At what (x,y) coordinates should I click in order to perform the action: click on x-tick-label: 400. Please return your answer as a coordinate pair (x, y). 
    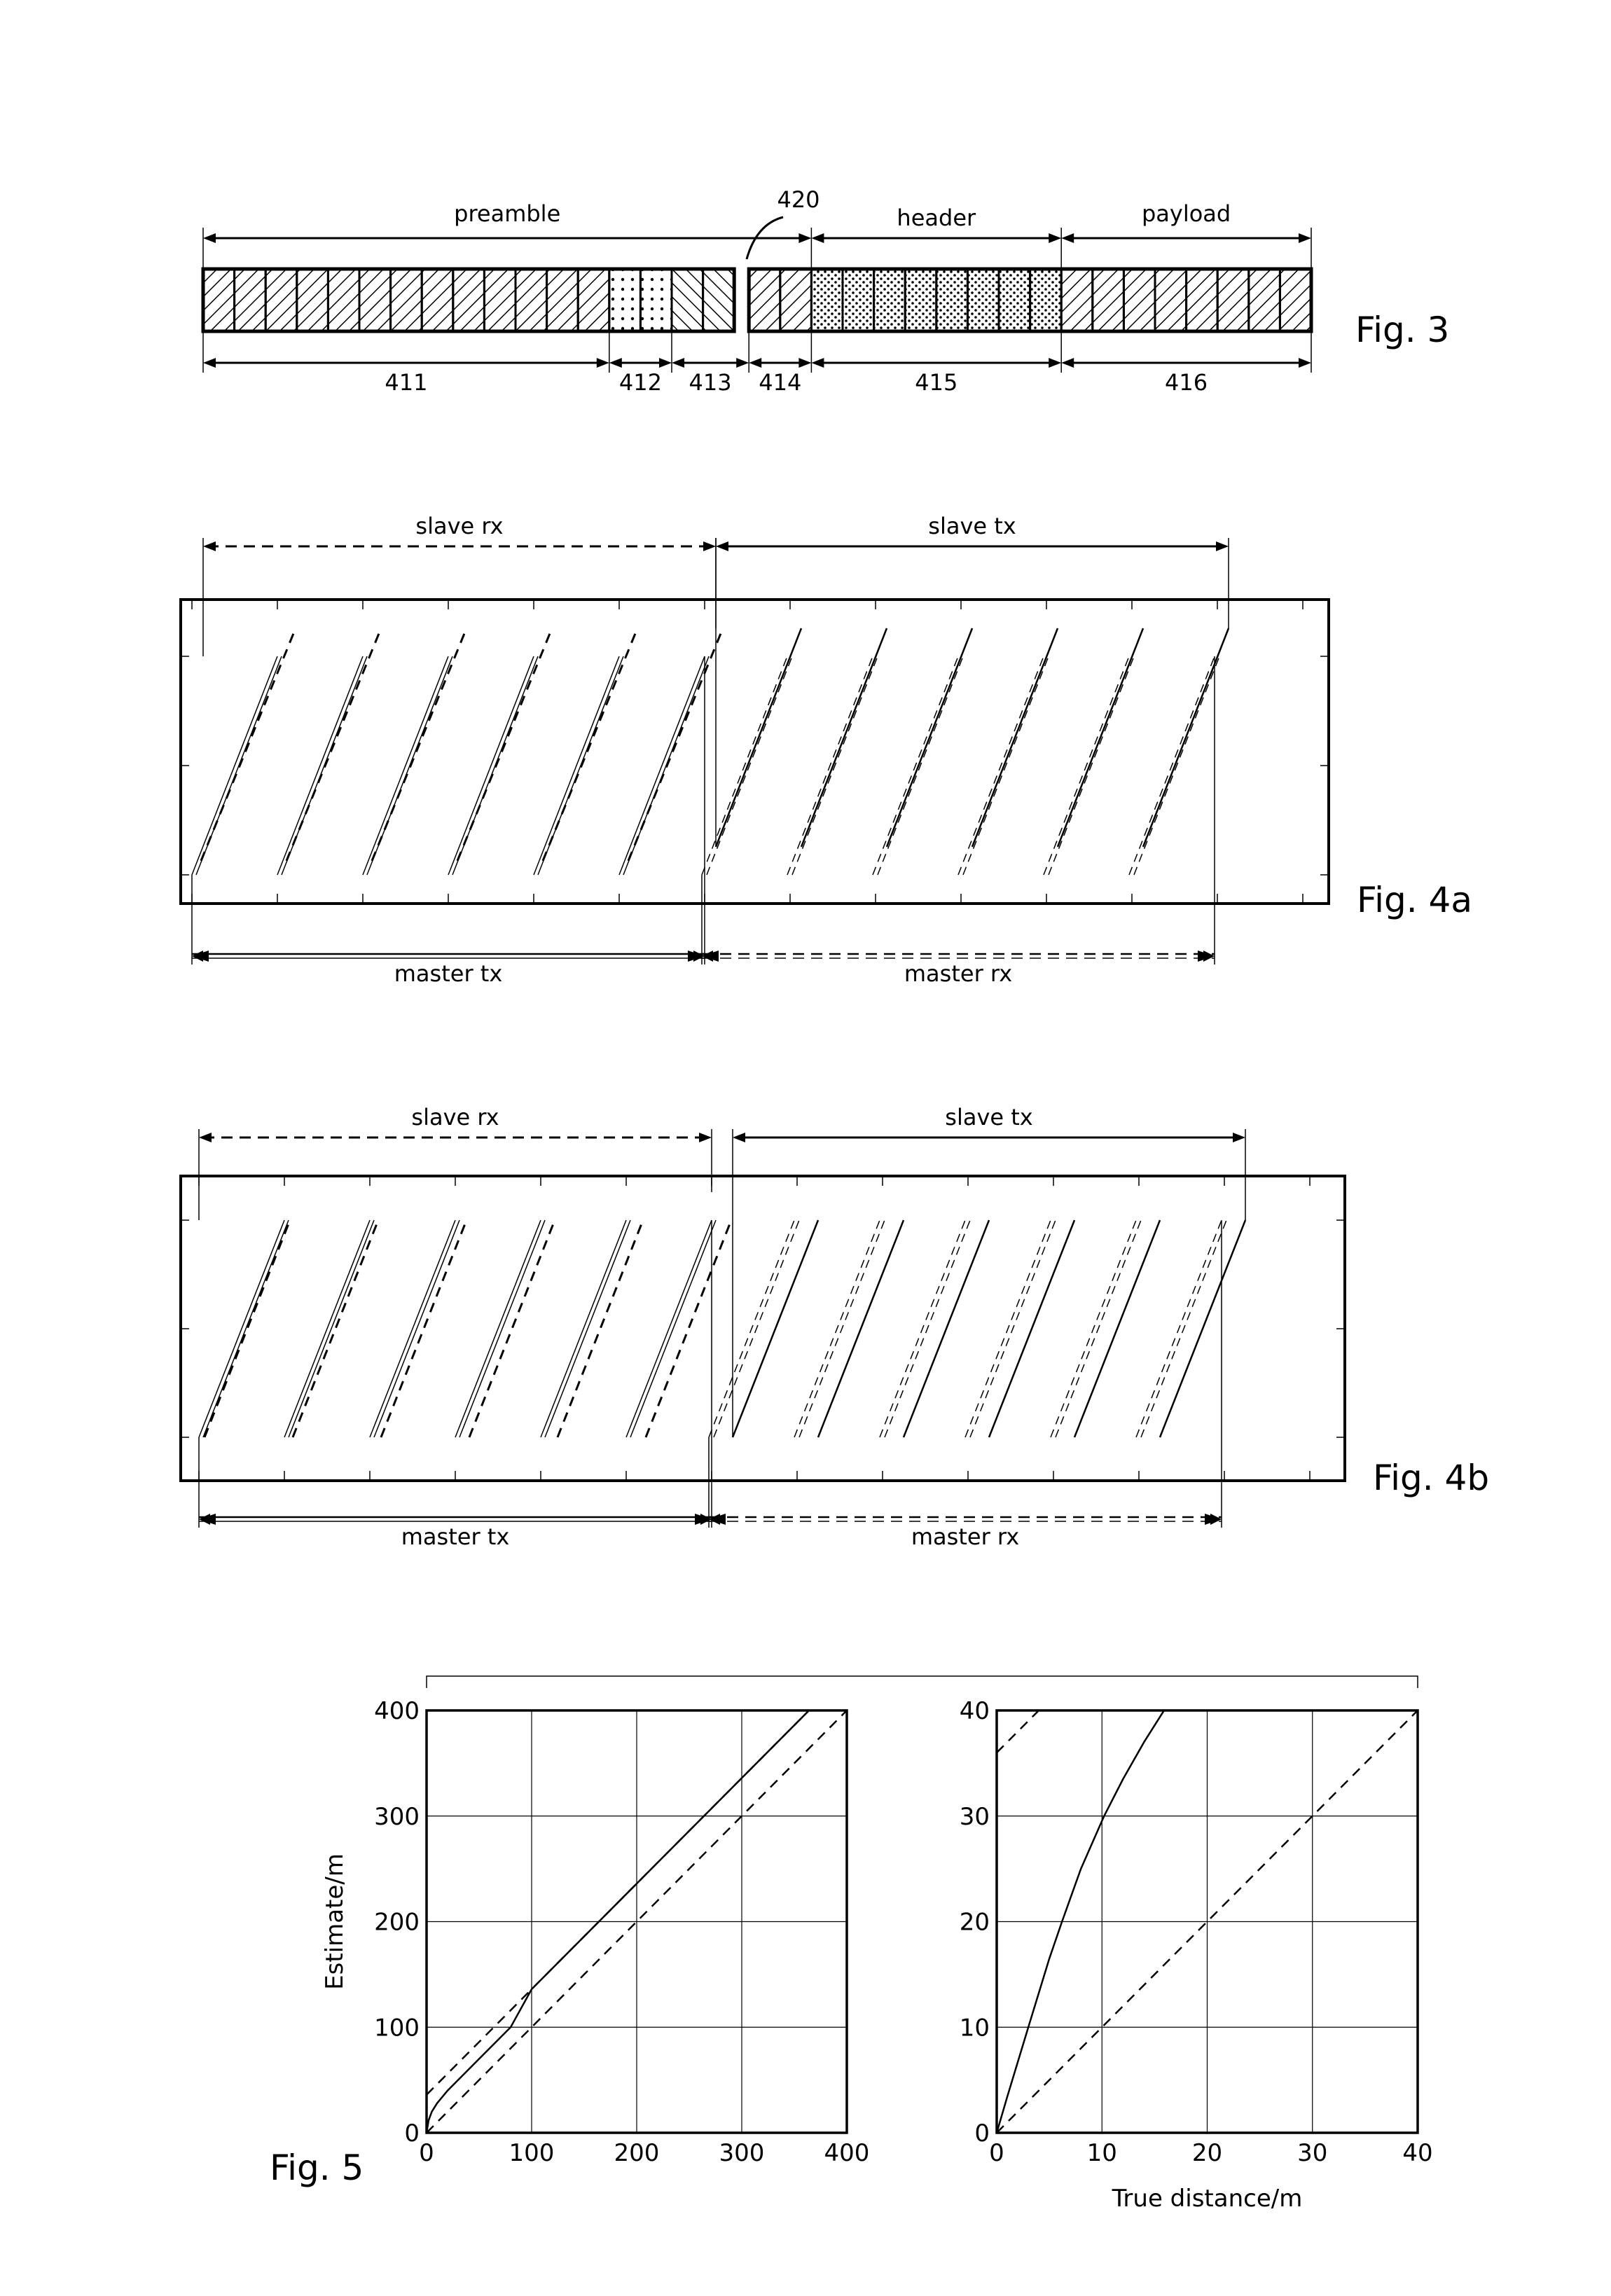
    Looking at the image, I should click on (847, 2153).